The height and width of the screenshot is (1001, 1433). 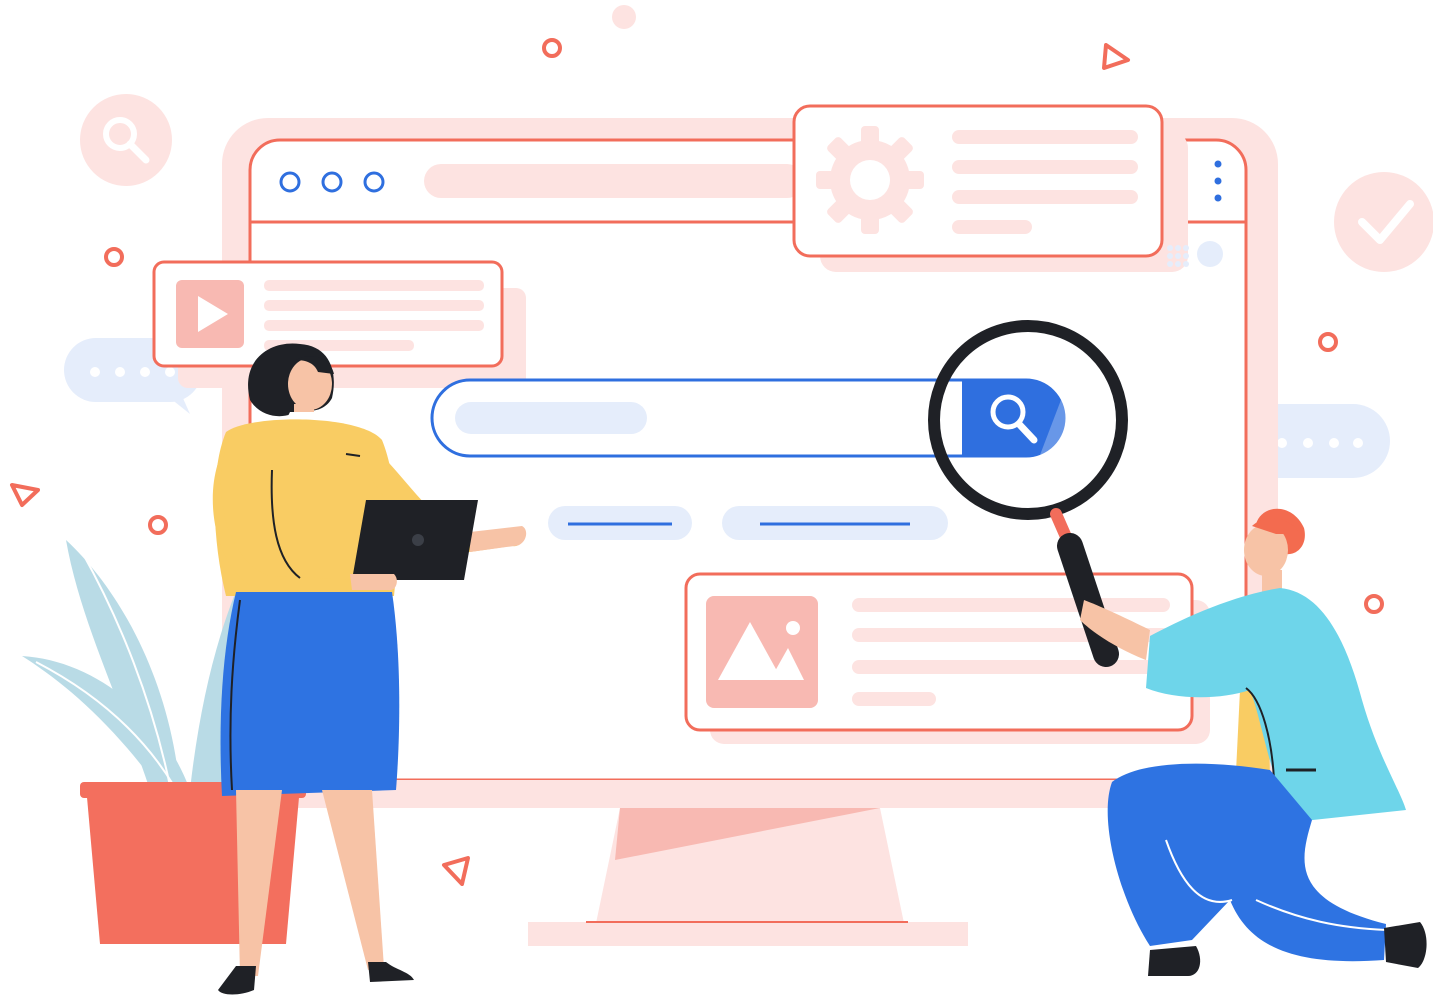 I want to click on image-result-card, so click(x=947, y=658).